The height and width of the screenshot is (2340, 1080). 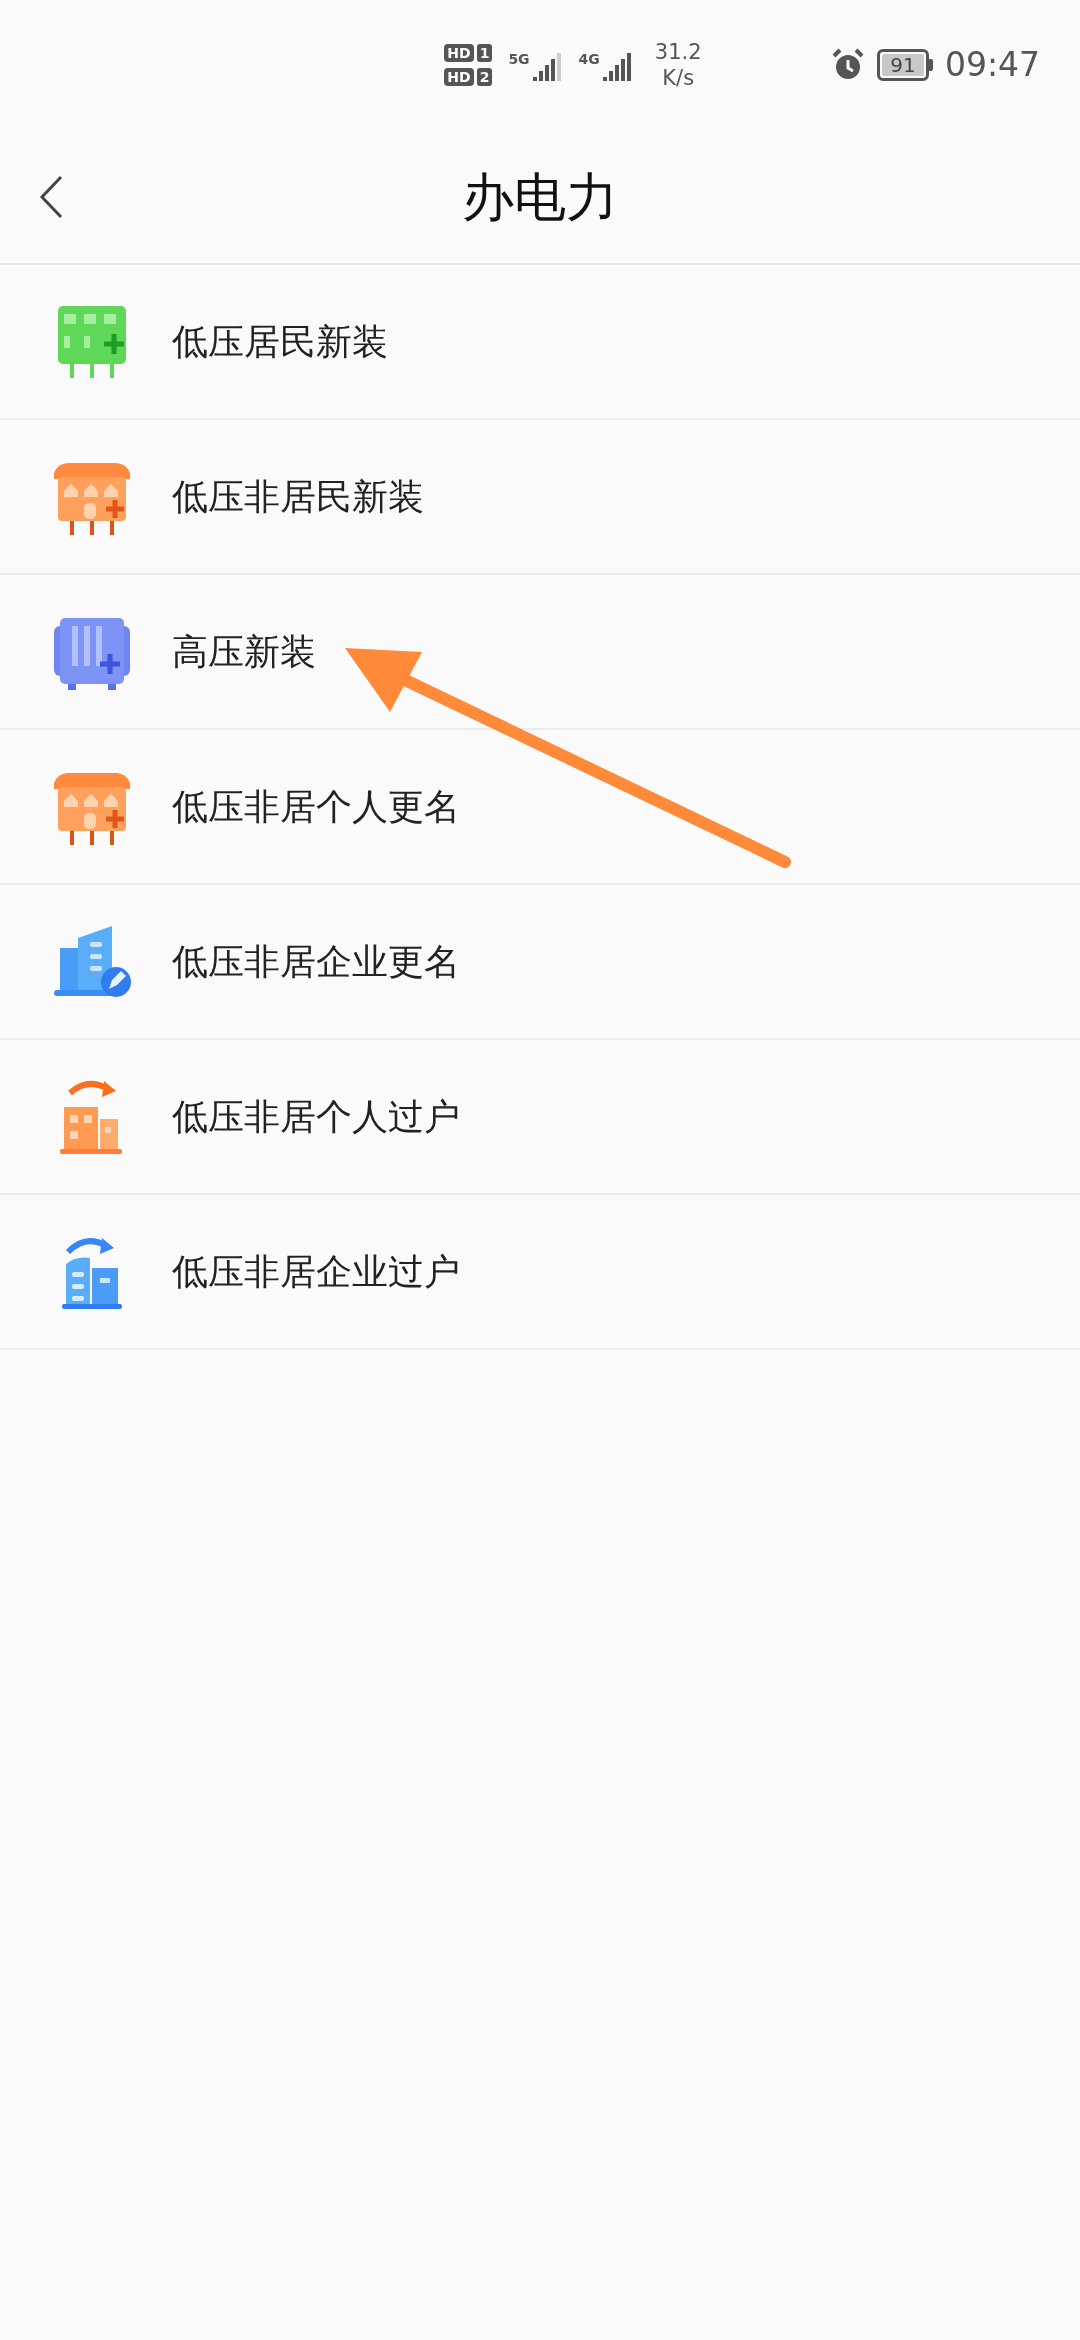 What do you see at coordinates (678, 78) in the screenshot?
I see `speed-unit: K/s` at bounding box center [678, 78].